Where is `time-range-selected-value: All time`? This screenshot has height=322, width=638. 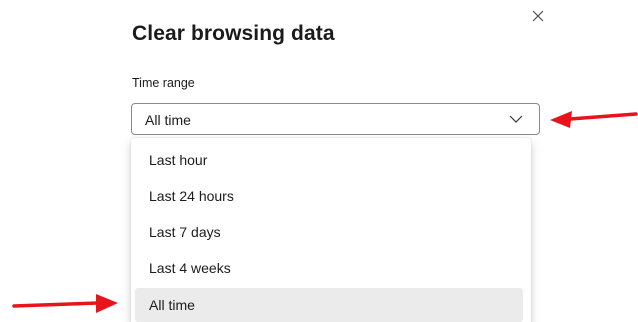
time-range-selected-value: All time is located at coordinates (168, 120).